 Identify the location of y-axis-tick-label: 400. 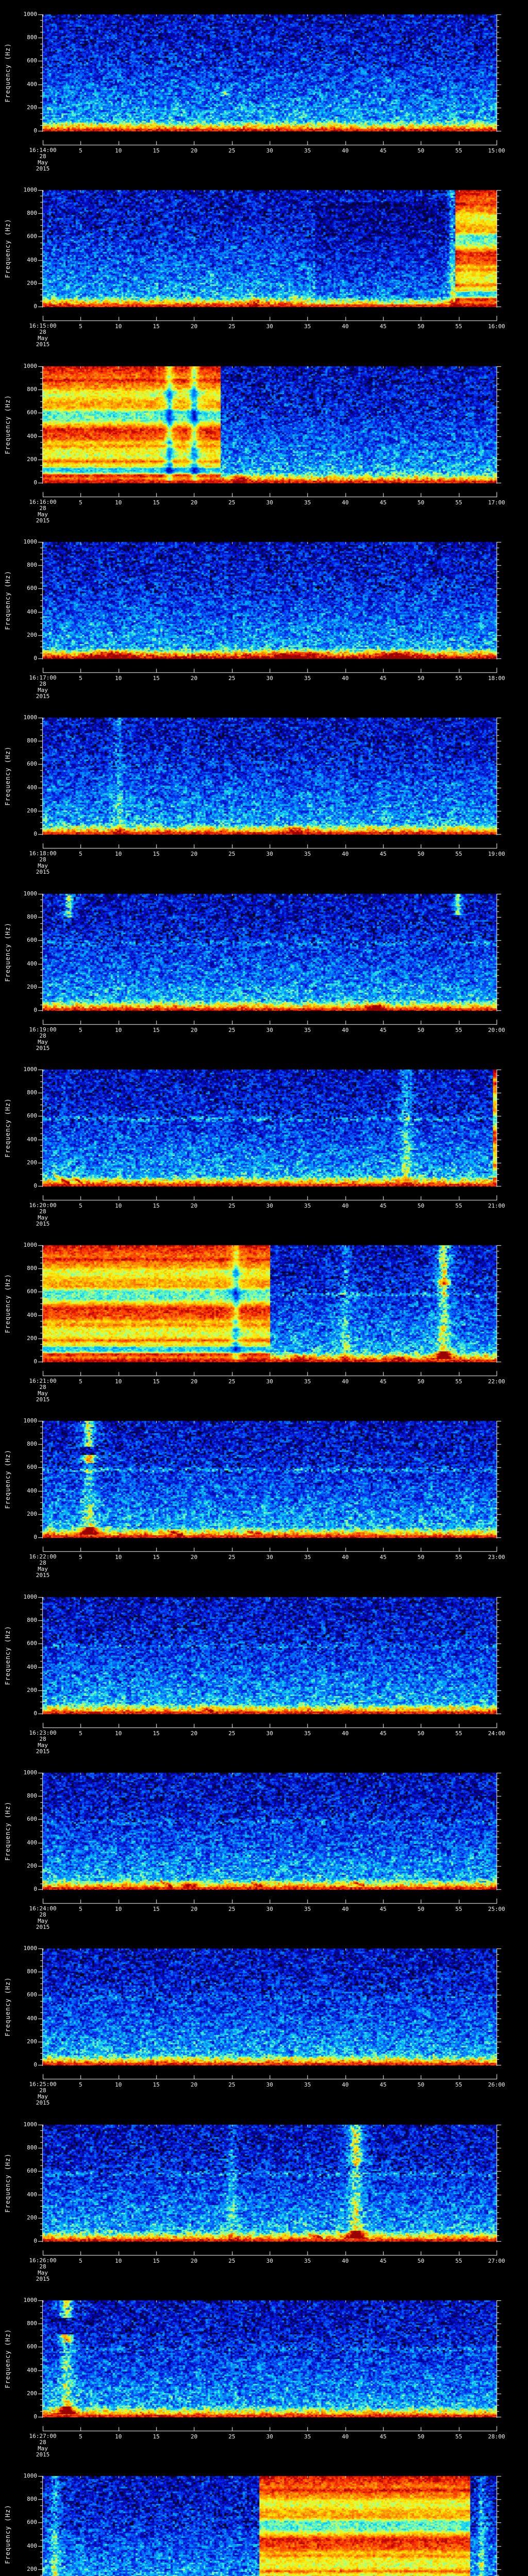
(32, 84).